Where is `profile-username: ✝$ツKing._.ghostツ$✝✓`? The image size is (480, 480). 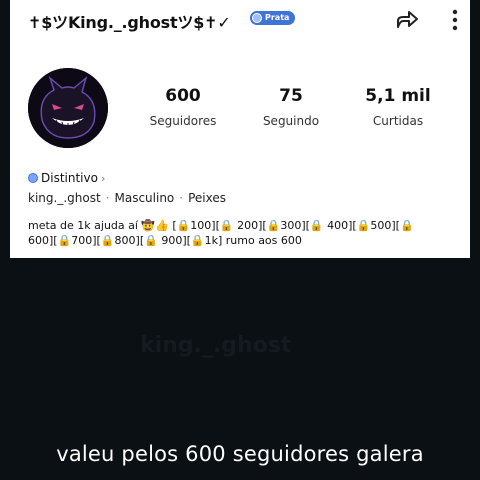
profile-username: ✝$ツKing._.ghostツ$✝✓ is located at coordinates (129, 22).